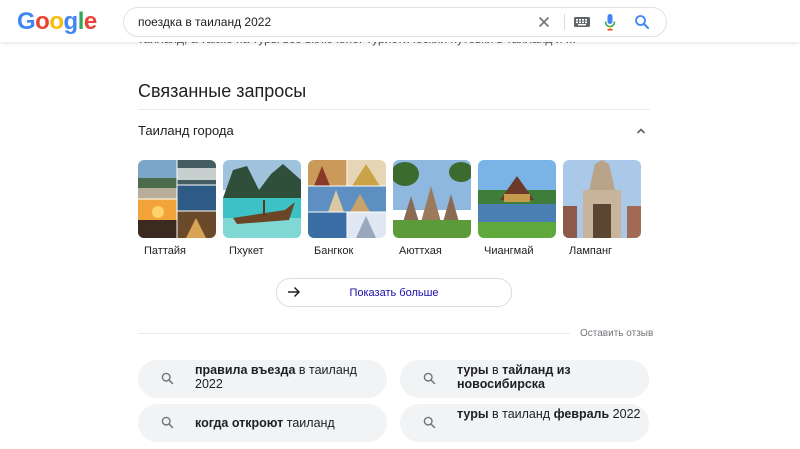  I want to click on chip-text: туры в тайланд из новосибирска, so click(550, 377).